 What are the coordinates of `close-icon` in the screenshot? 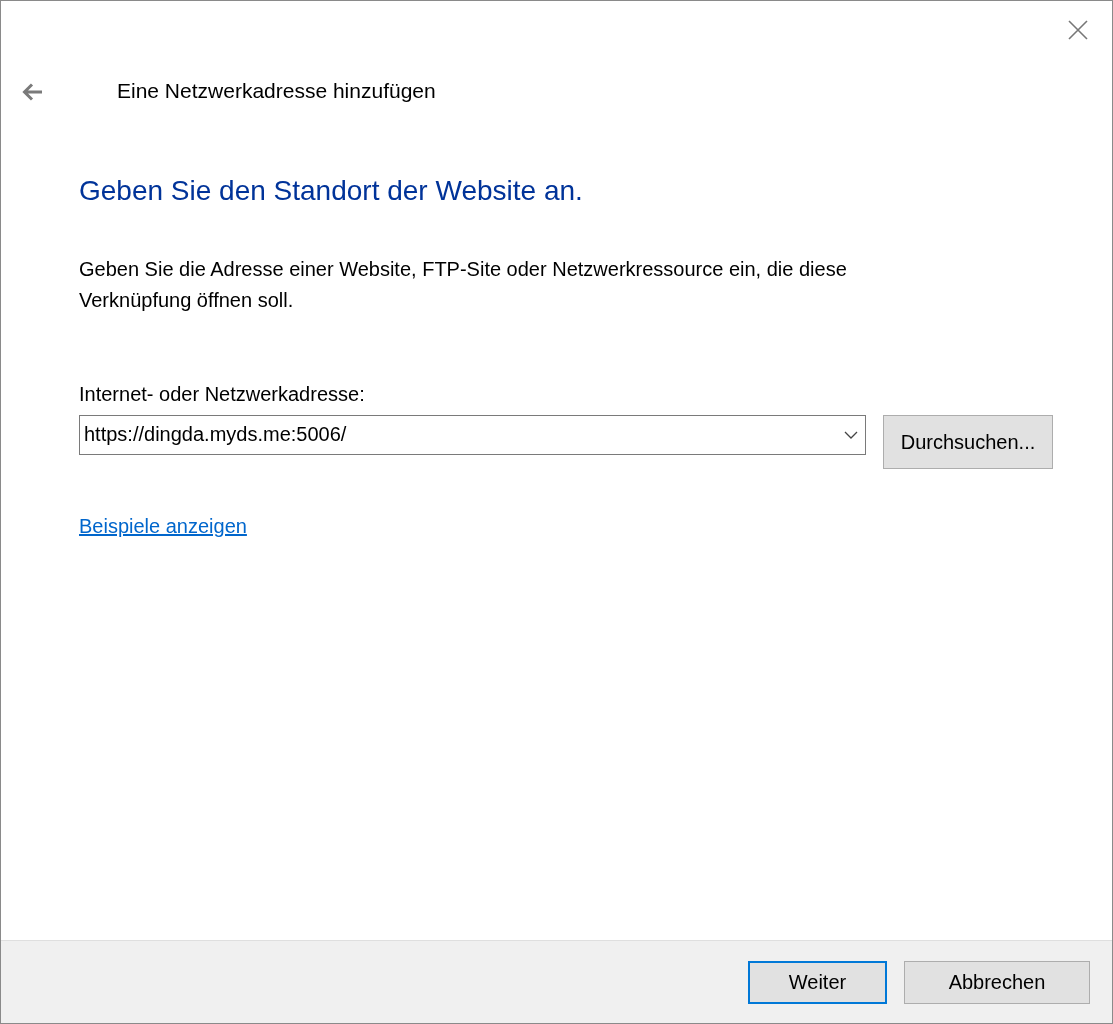 It's located at (1078, 29).